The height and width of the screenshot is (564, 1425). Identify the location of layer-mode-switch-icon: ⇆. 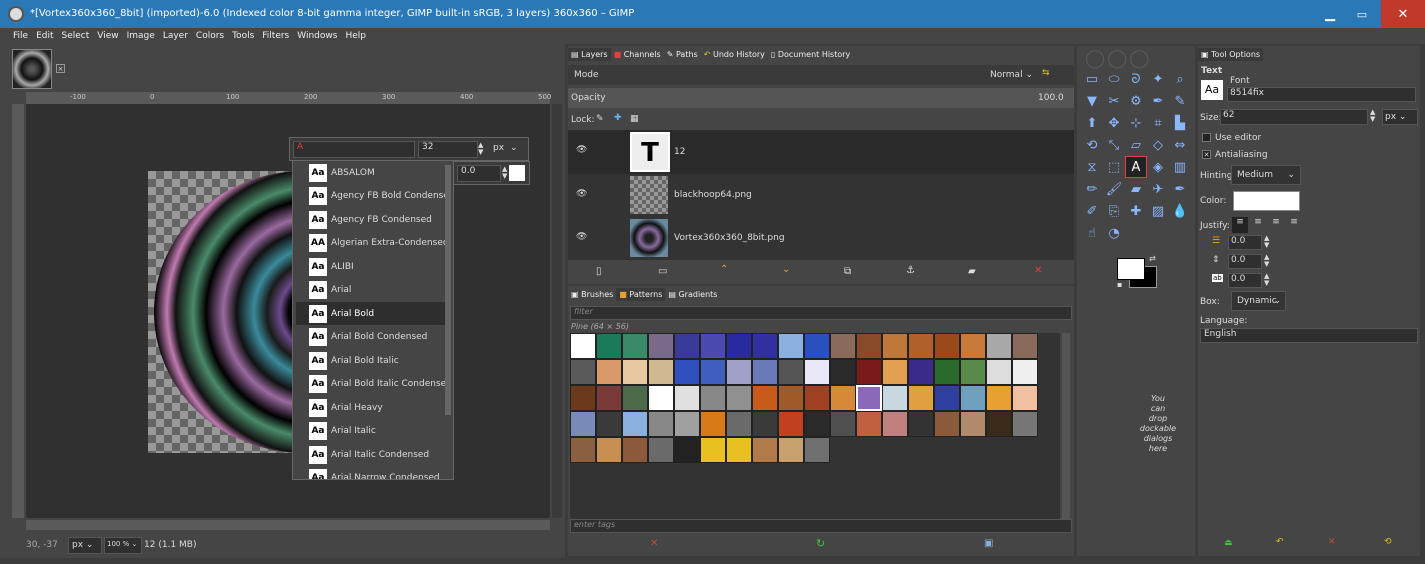
(1046, 73).